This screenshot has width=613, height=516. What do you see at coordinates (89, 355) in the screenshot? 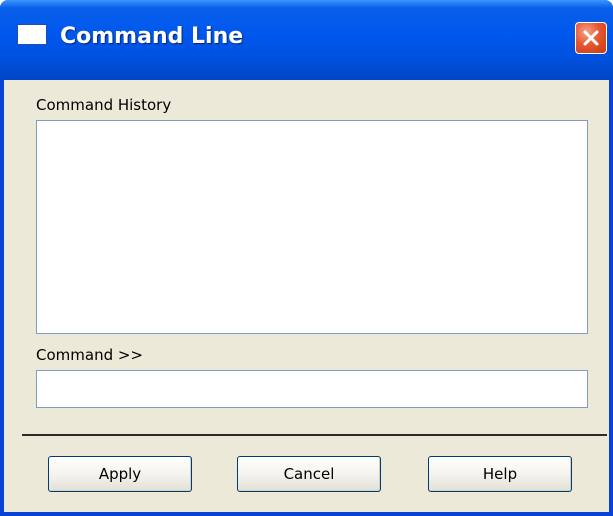
I see `command-label: Command >>` at bounding box center [89, 355].